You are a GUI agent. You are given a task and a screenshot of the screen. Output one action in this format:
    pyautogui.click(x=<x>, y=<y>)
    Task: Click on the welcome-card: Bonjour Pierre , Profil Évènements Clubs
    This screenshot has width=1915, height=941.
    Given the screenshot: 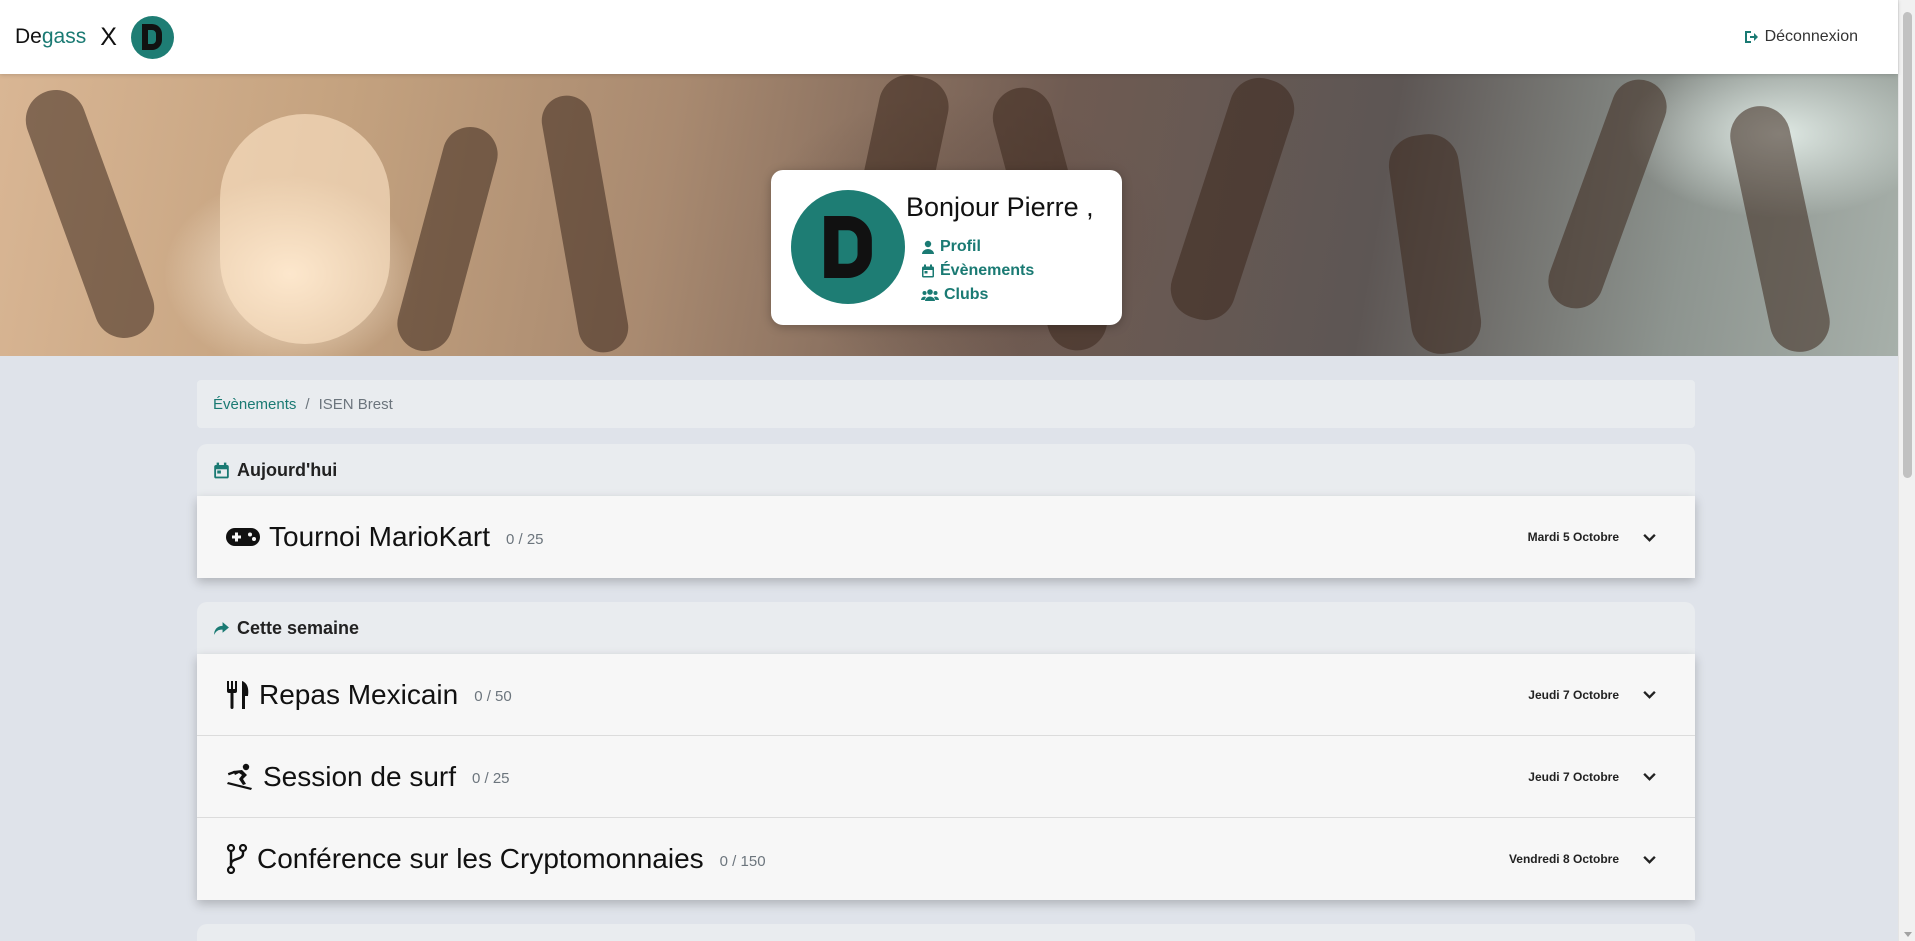 What is the action you would take?
    pyautogui.click(x=946, y=247)
    